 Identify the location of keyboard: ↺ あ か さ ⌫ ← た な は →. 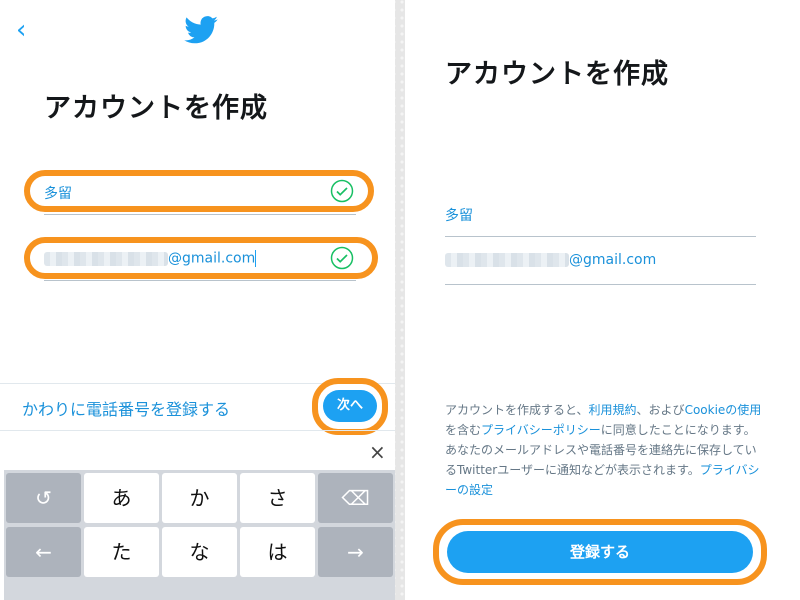
(199, 535).